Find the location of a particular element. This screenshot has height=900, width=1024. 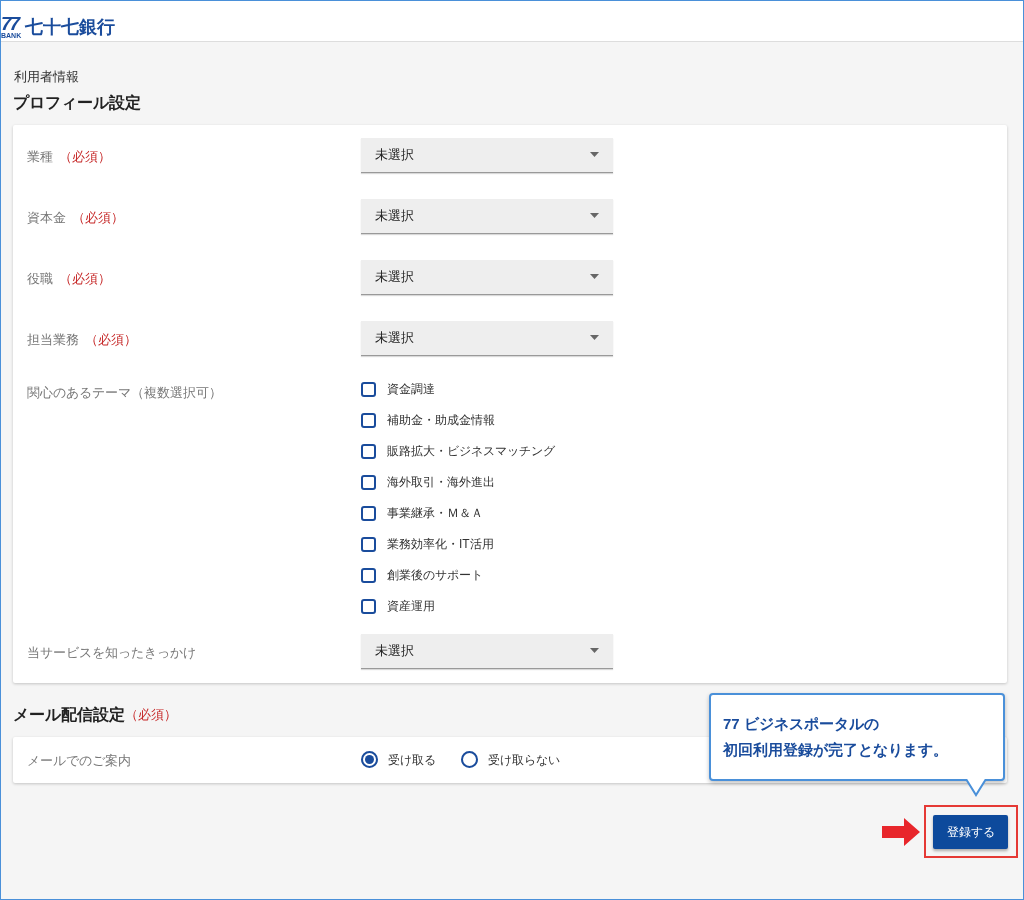

checkbox-label: 販路拡大・ビジネスマッチング is located at coordinates (471, 451).